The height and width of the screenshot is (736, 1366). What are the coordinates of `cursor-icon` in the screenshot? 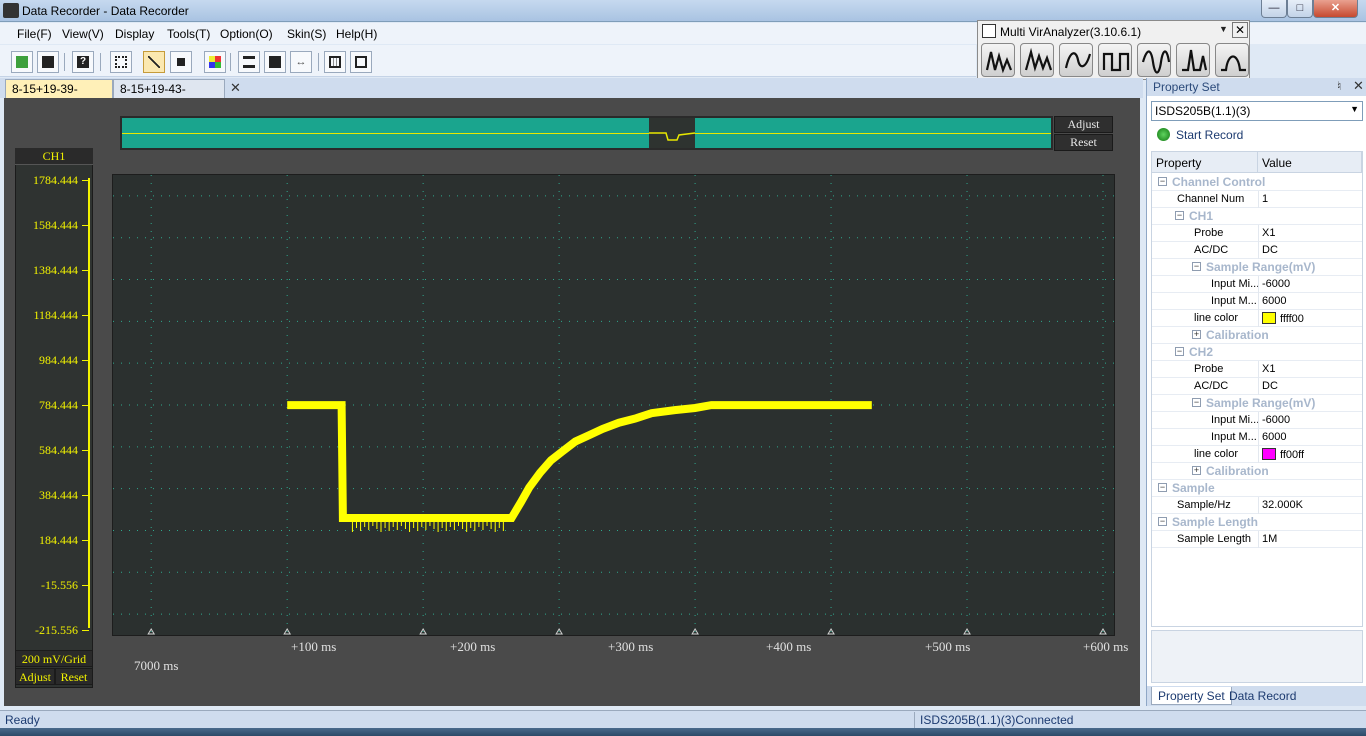 It's located at (121, 62).